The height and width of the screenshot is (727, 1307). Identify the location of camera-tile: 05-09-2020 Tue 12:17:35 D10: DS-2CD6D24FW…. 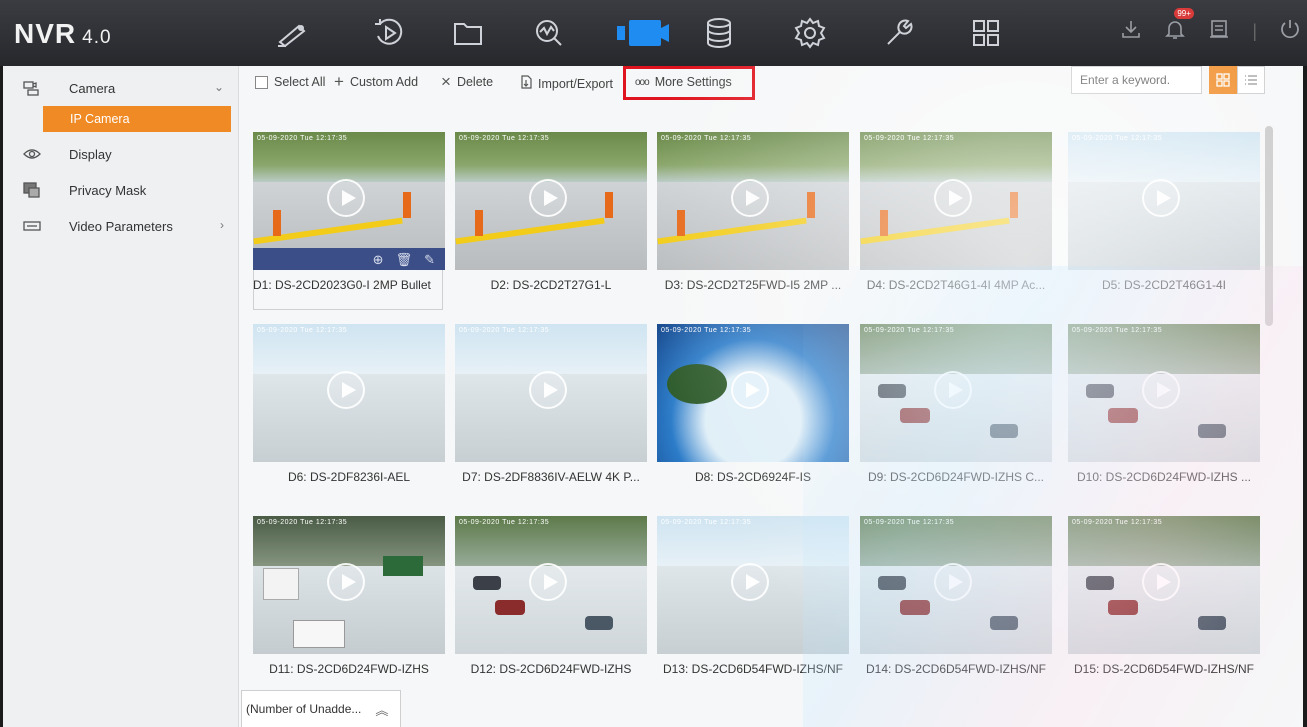
(1164, 414).